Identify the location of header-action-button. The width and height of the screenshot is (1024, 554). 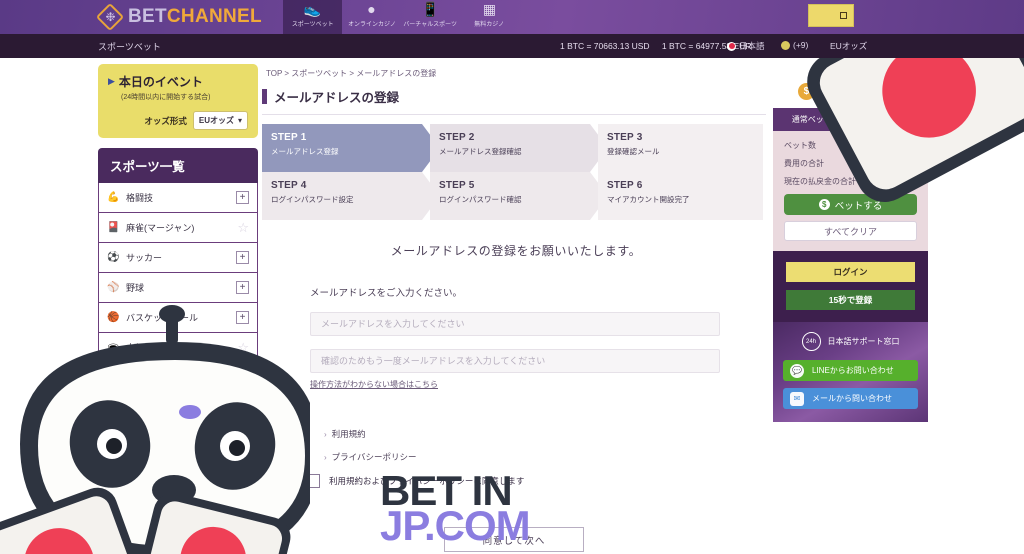
(831, 15).